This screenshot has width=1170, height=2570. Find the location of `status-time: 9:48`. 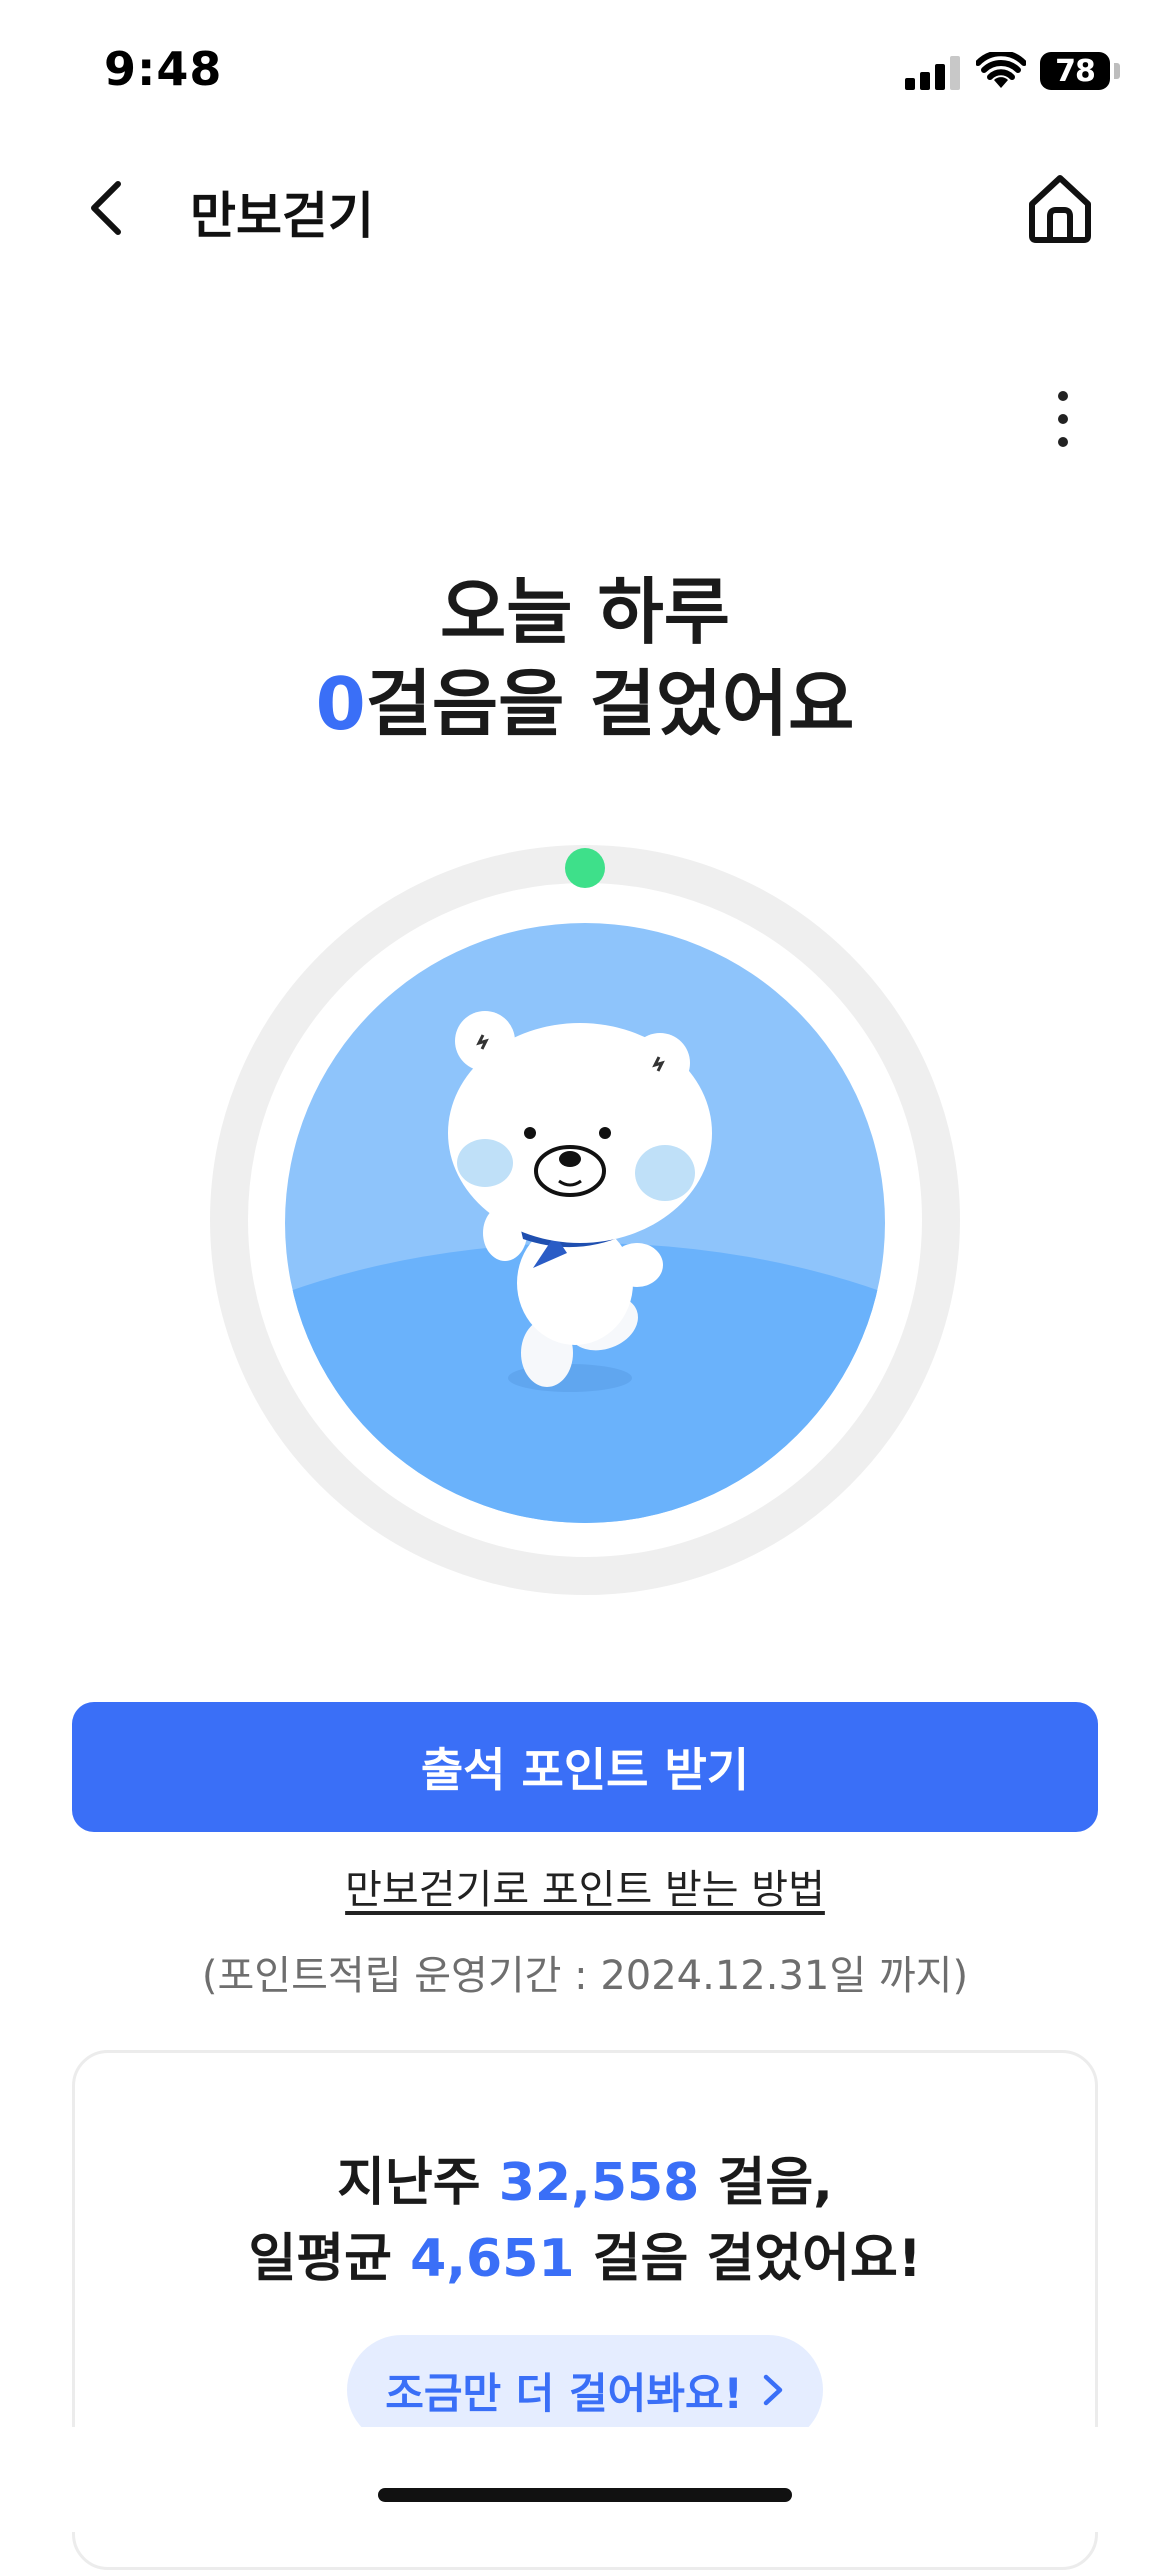

status-time: 9:48 is located at coordinates (163, 69).